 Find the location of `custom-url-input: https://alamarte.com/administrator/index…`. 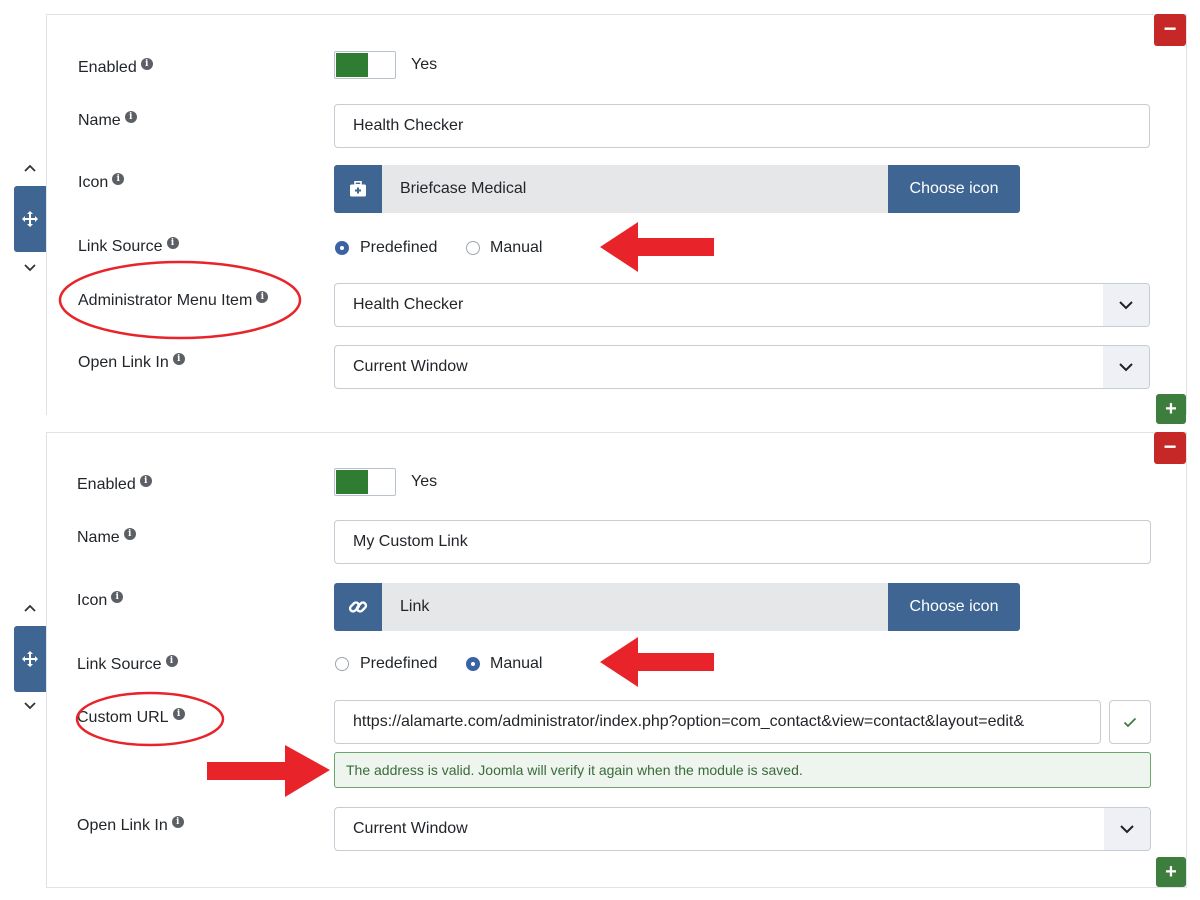

custom-url-input: https://alamarte.com/administrator/index… is located at coordinates (717, 722).